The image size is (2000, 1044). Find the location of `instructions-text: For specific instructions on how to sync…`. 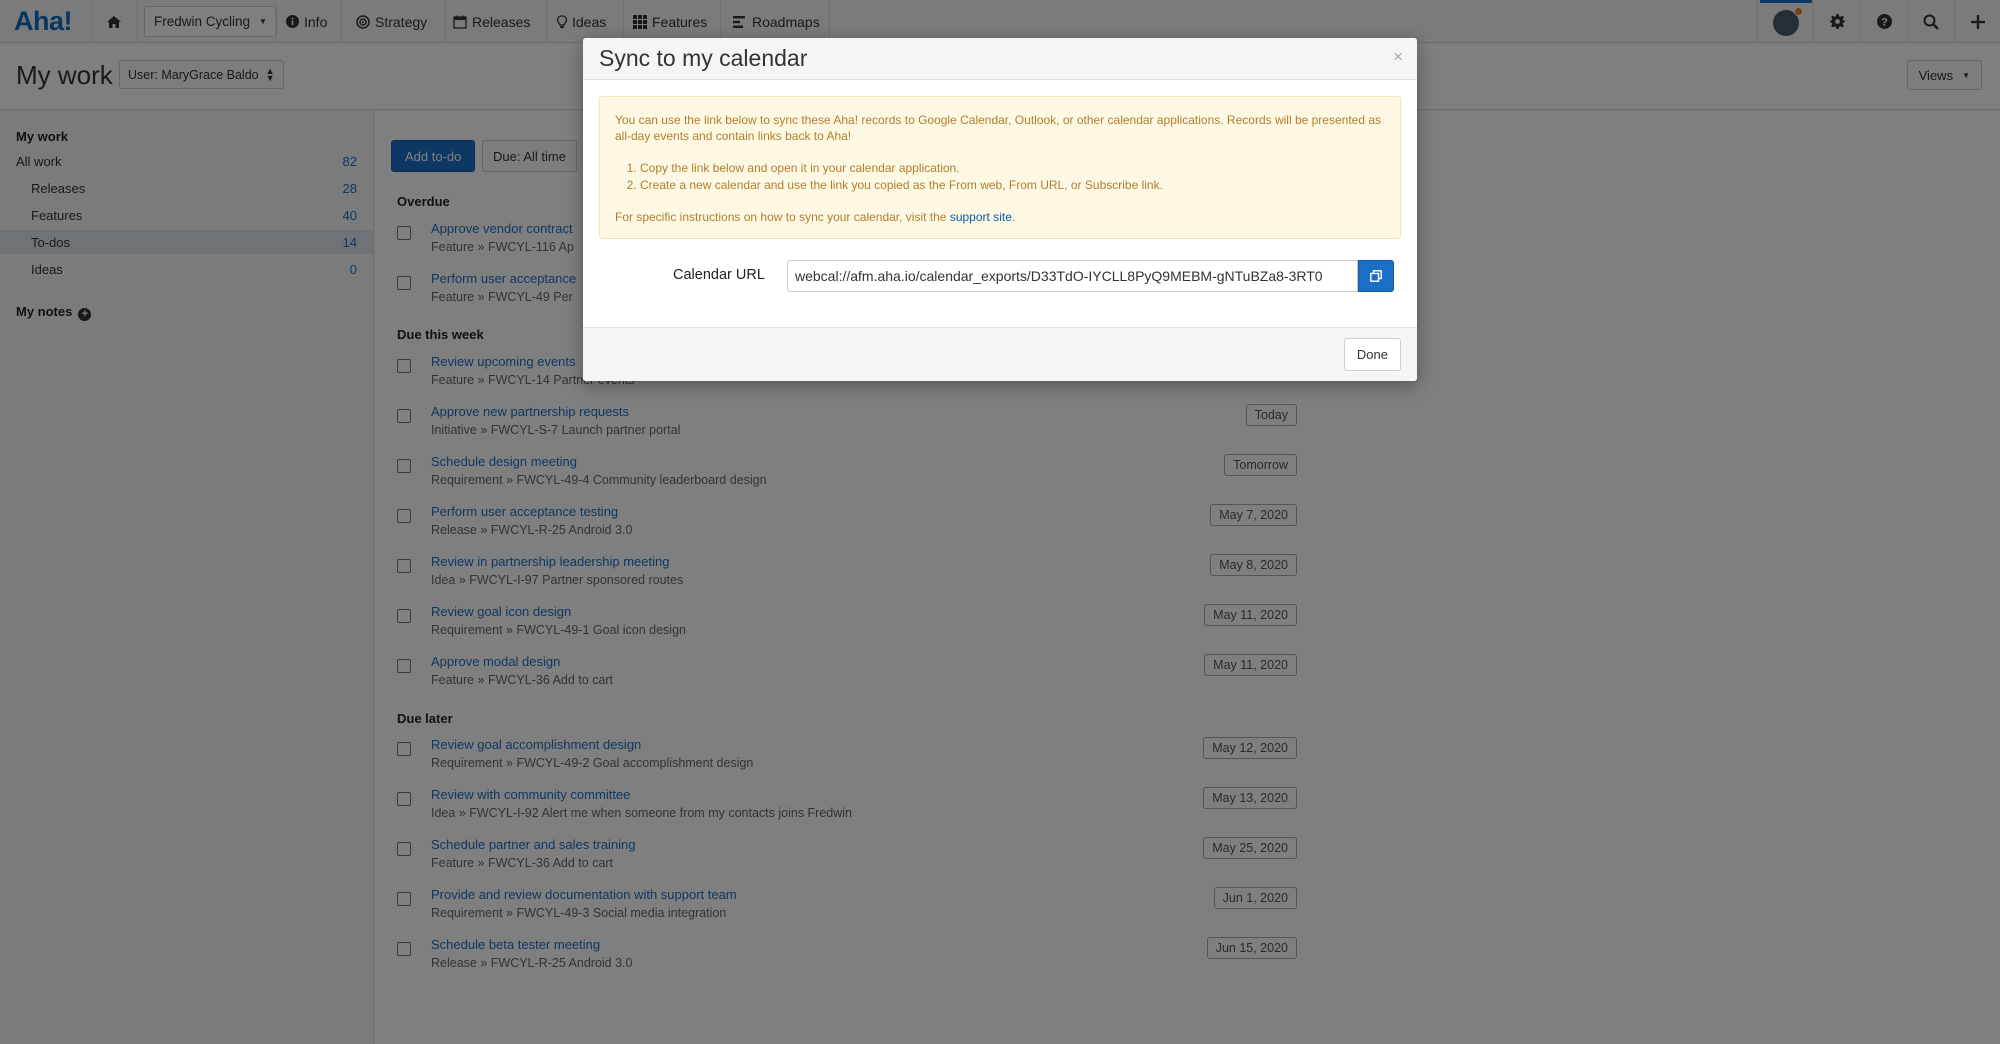

instructions-text: For specific instructions on how to sync… is located at coordinates (782, 217).